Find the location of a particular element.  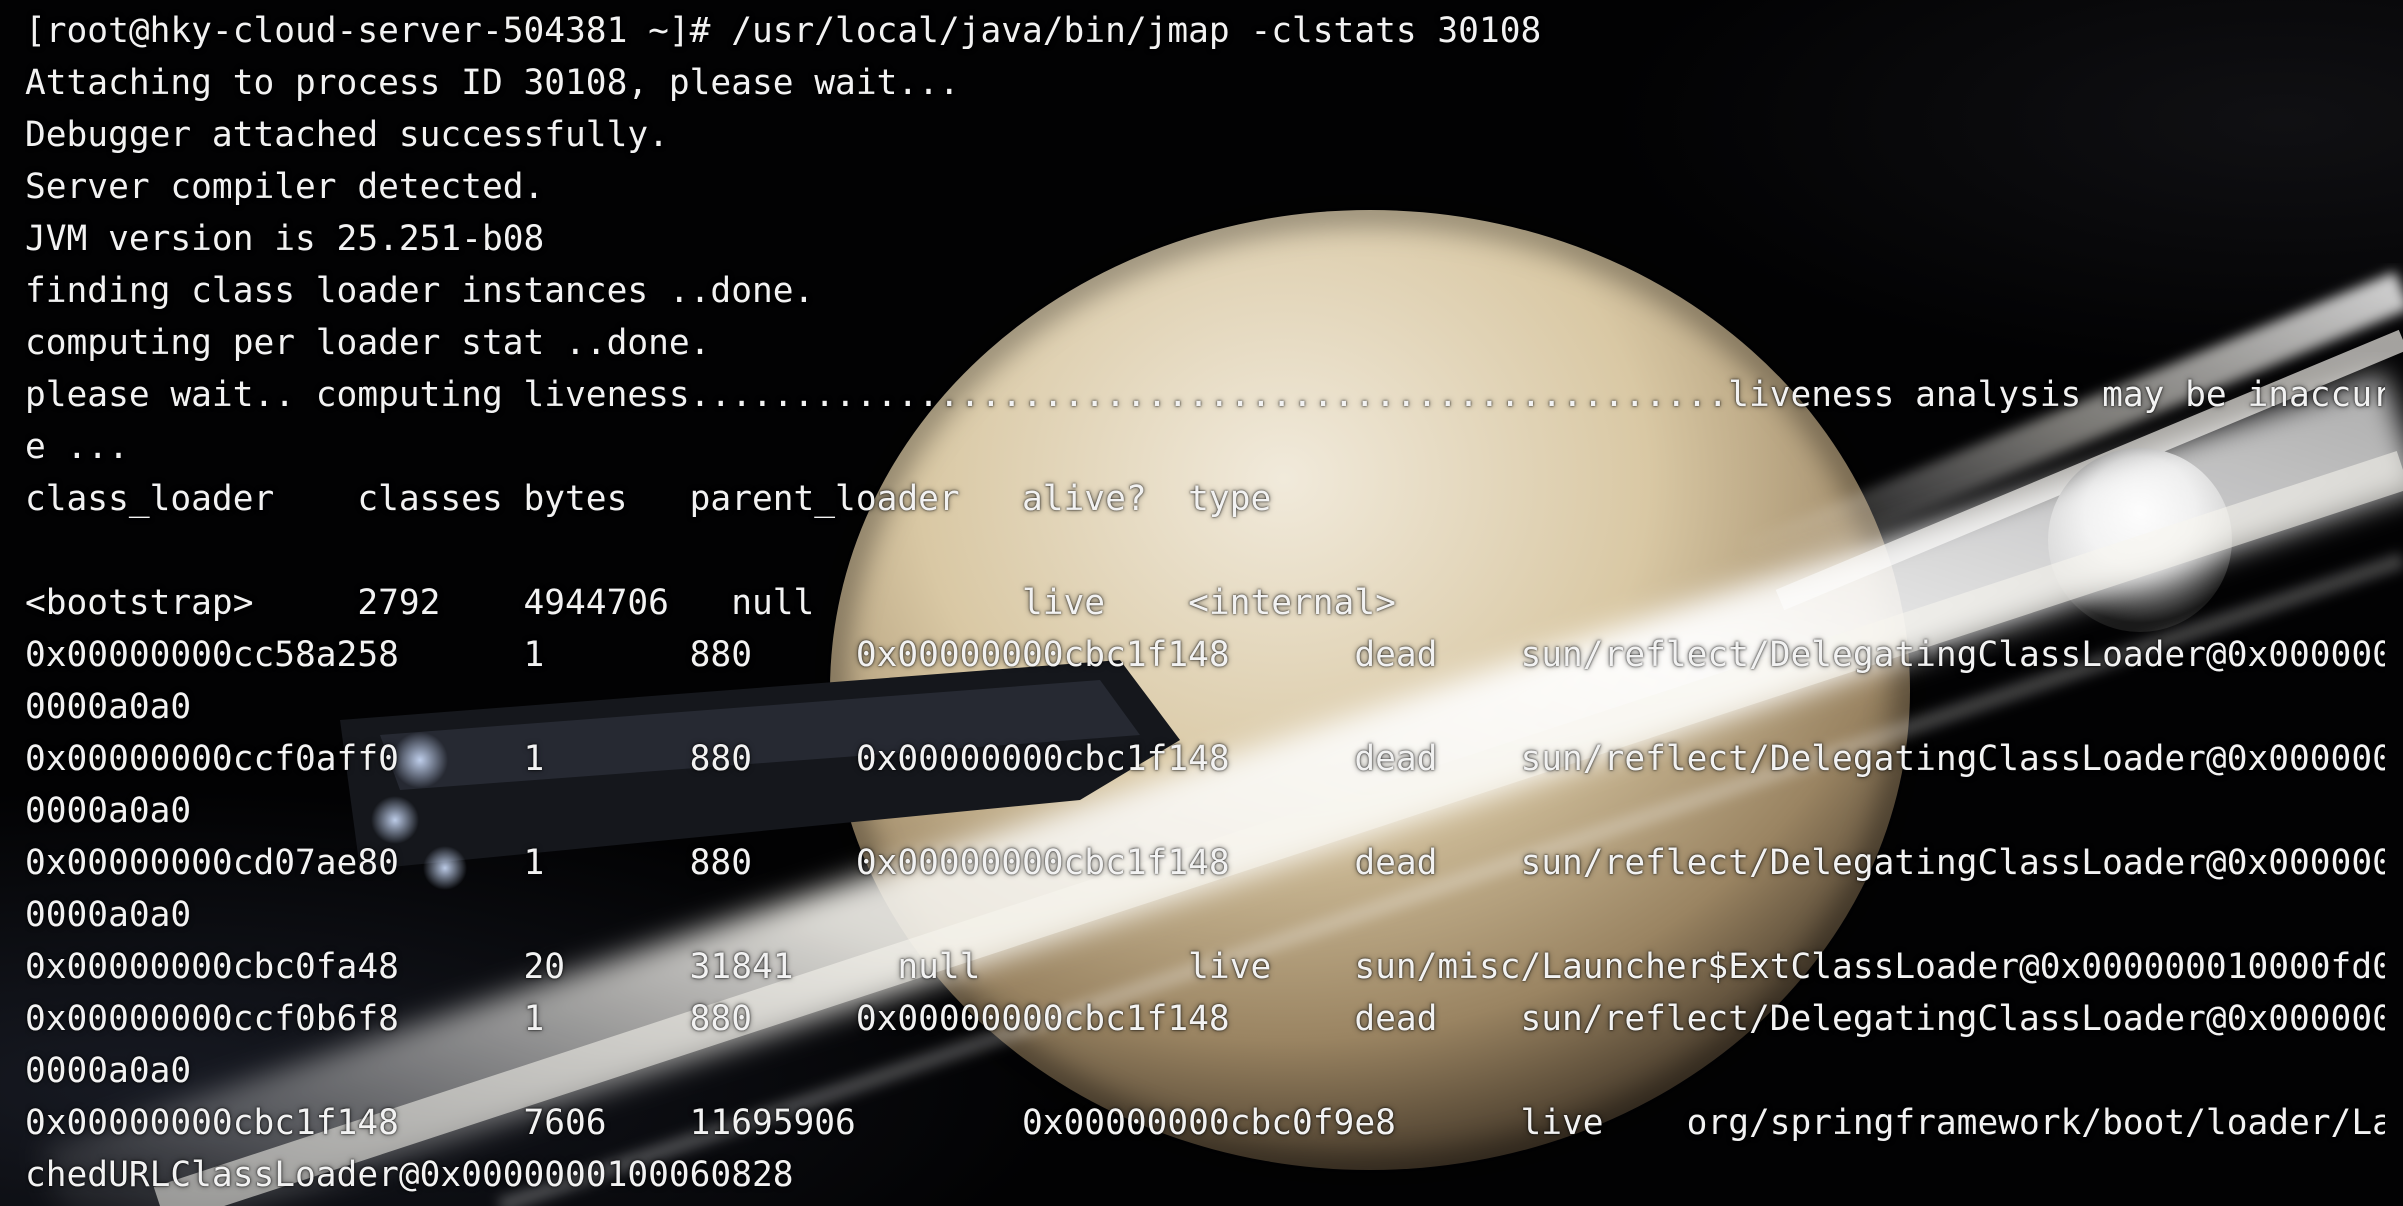

terminal-line: computing per loader stat ..done. is located at coordinates (368, 343).